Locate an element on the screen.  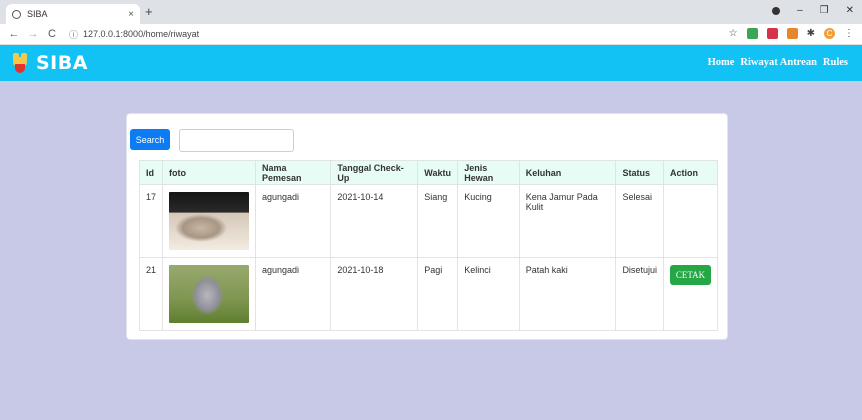
puzzle-icon: ✱ is located at coordinates (811, 33).